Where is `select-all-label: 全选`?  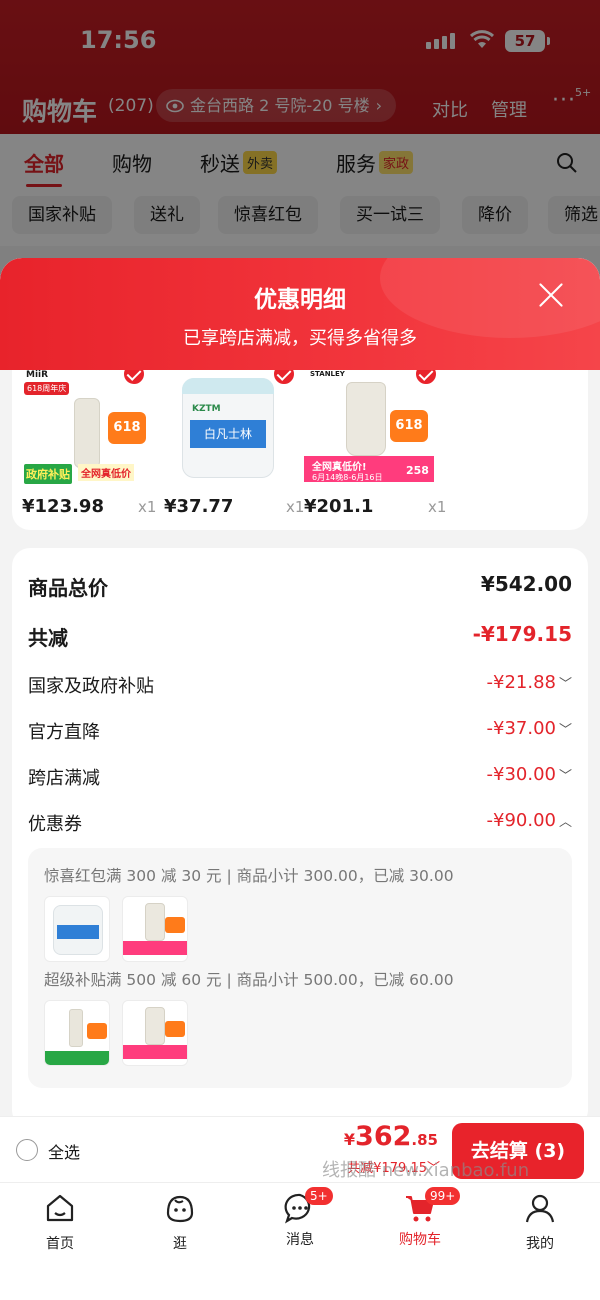 select-all-label: 全选 is located at coordinates (64, 1151).